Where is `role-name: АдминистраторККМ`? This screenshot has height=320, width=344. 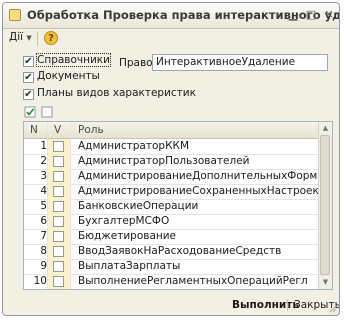 role-name: АдминистраторККМ is located at coordinates (134, 146).